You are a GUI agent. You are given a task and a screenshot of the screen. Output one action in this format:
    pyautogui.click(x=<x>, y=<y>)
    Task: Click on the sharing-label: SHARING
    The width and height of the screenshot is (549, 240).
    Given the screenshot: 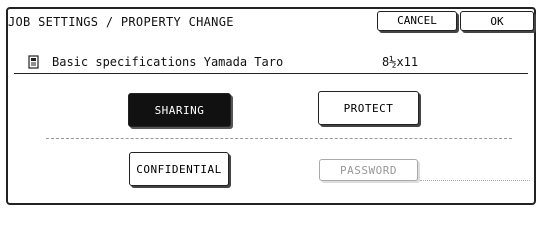 What is the action you would take?
    pyautogui.click(x=179, y=110)
    